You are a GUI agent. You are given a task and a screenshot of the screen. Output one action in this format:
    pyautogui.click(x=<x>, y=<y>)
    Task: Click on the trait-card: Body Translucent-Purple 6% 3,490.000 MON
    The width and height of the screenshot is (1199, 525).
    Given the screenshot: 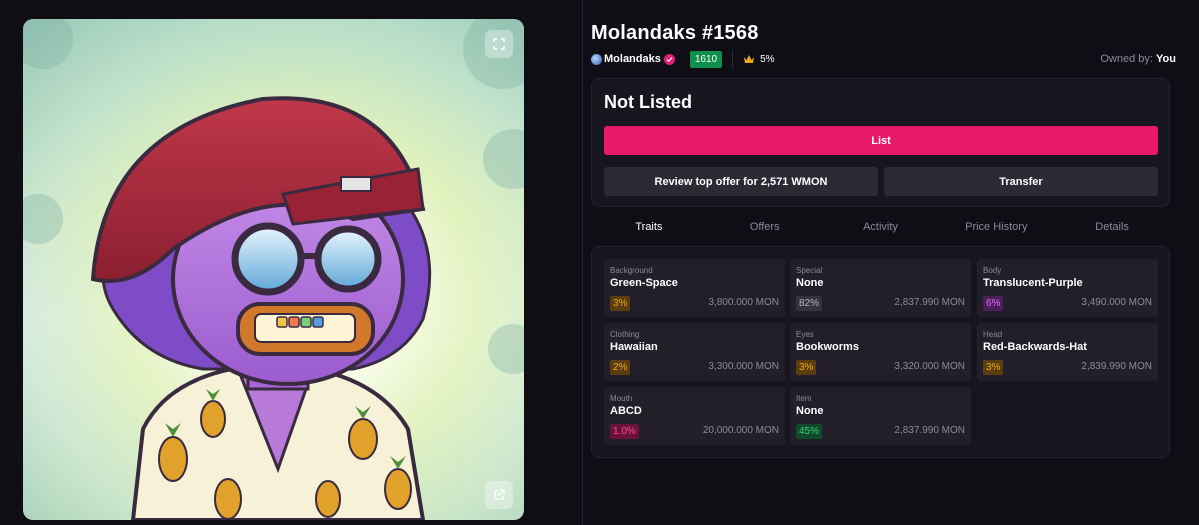 What is the action you would take?
    pyautogui.click(x=1067, y=288)
    